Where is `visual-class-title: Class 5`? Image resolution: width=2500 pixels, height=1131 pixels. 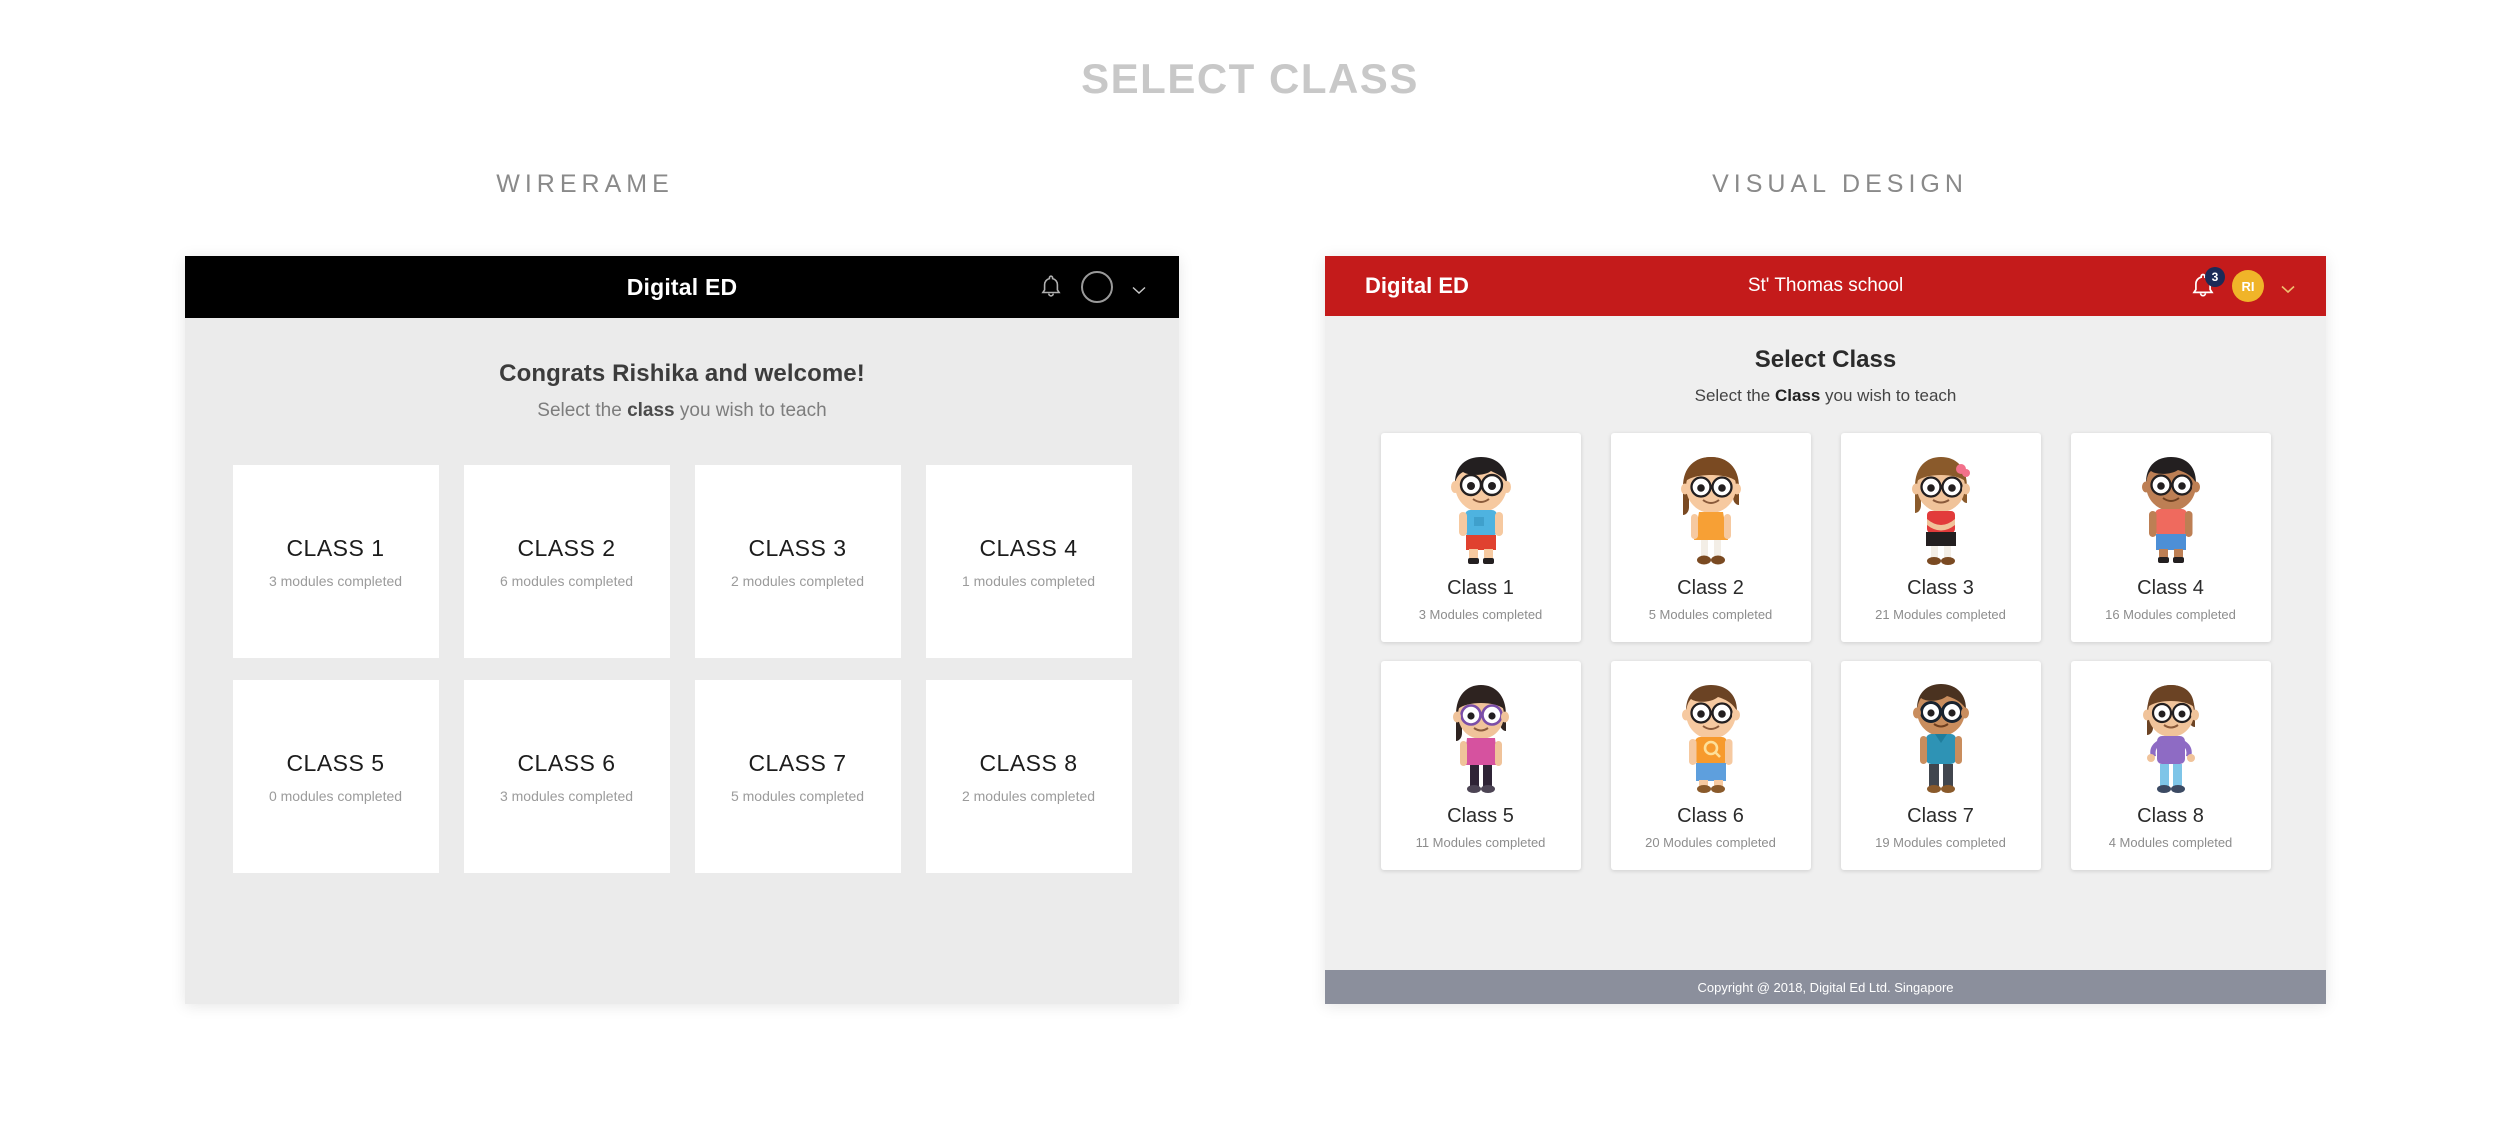
visual-class-title: Class 5 is located at coordinates (1480, 816).